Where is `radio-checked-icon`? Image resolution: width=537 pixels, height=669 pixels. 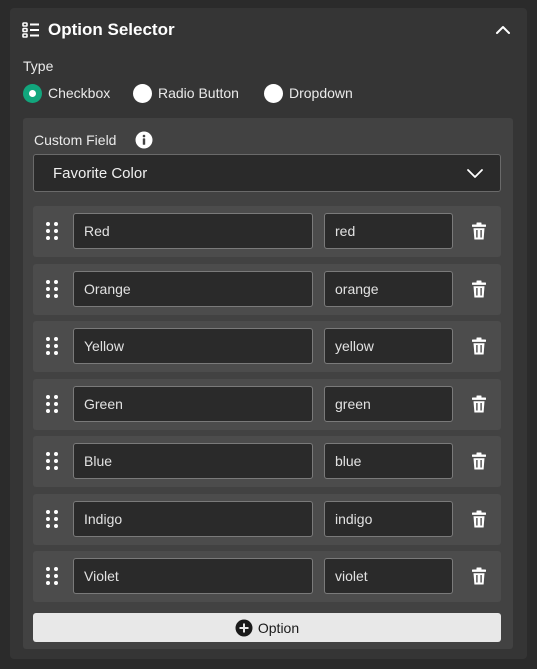
radio-checked-icon is located at coordinates (32, 93).